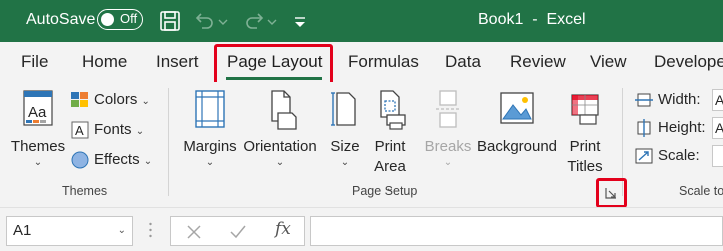 Image resolution: width=723 pixels, height=251 pixels. Describe the element at coordinates (79, 100) in the screenshot. I see `colors-icon` at that location.